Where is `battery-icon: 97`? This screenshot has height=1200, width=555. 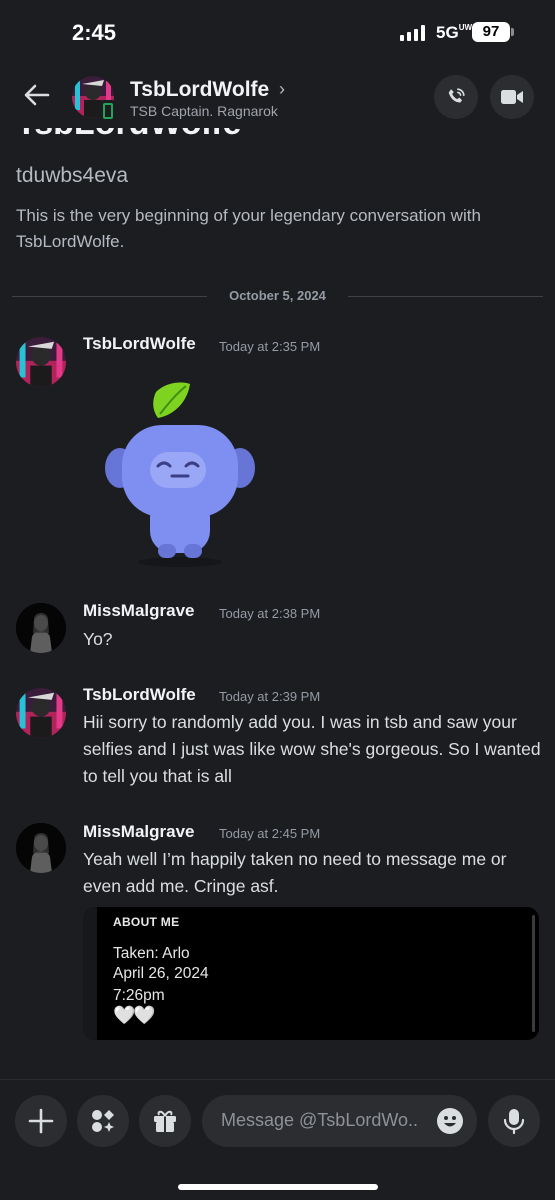 battery-icon: 97 is located at coordinates (491, 32).